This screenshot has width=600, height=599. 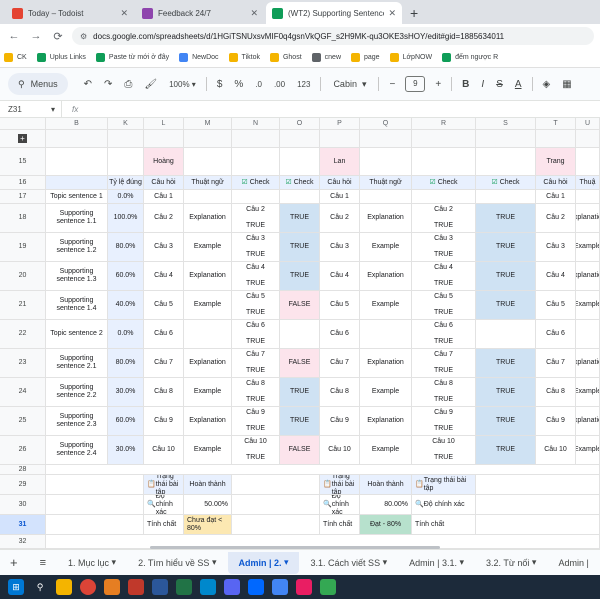 I want to click on row-header: 30, so click(x=23, y=505).